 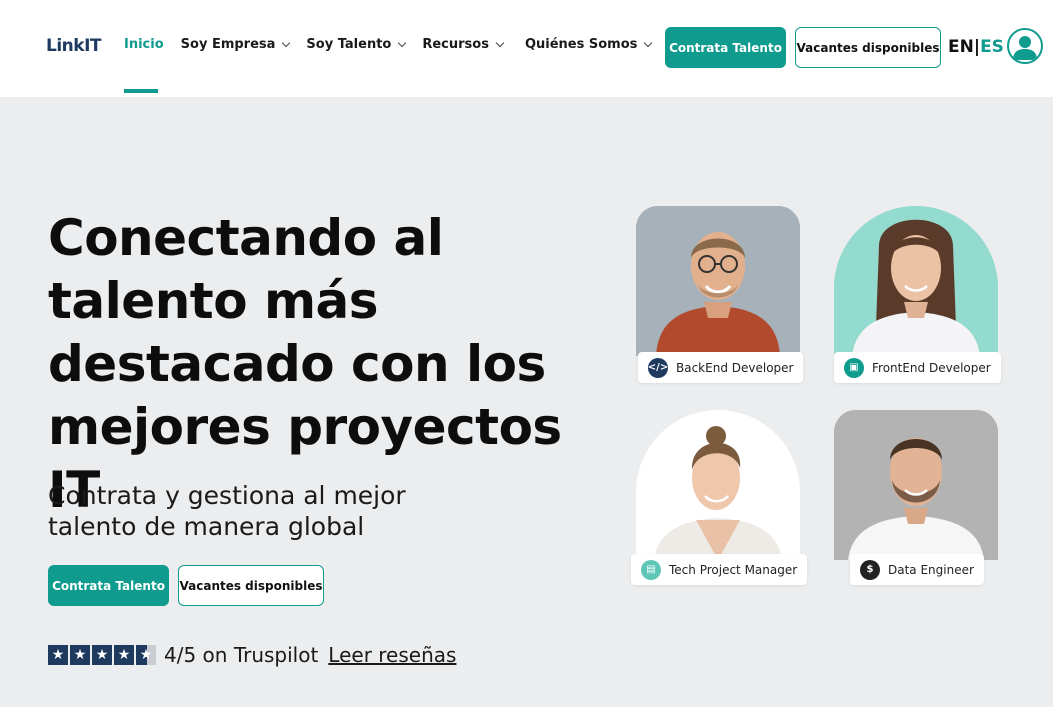 I want to click on role-label: Data Engineer, so click(x=931, y=569).